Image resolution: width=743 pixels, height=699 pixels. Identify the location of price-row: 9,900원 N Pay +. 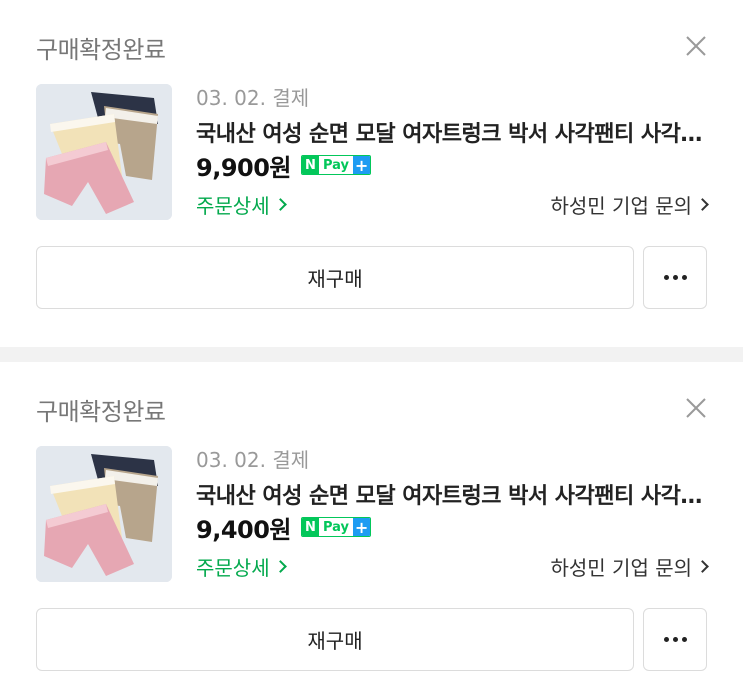
(284, 166).